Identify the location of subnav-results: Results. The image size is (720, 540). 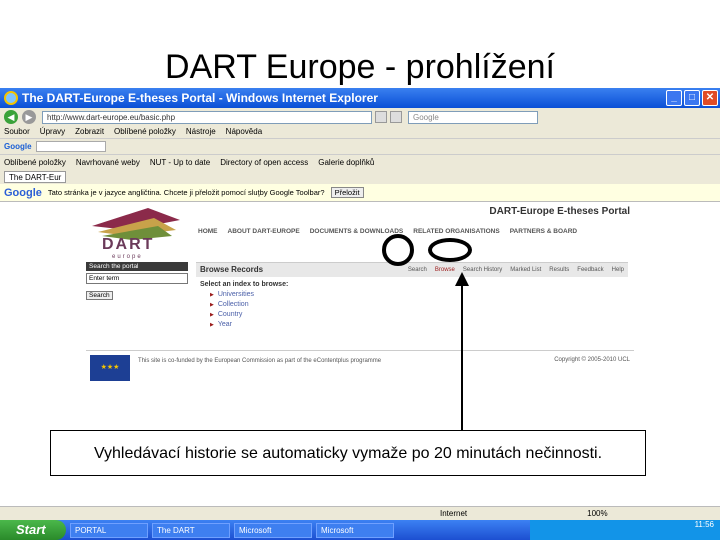
(559, 270).